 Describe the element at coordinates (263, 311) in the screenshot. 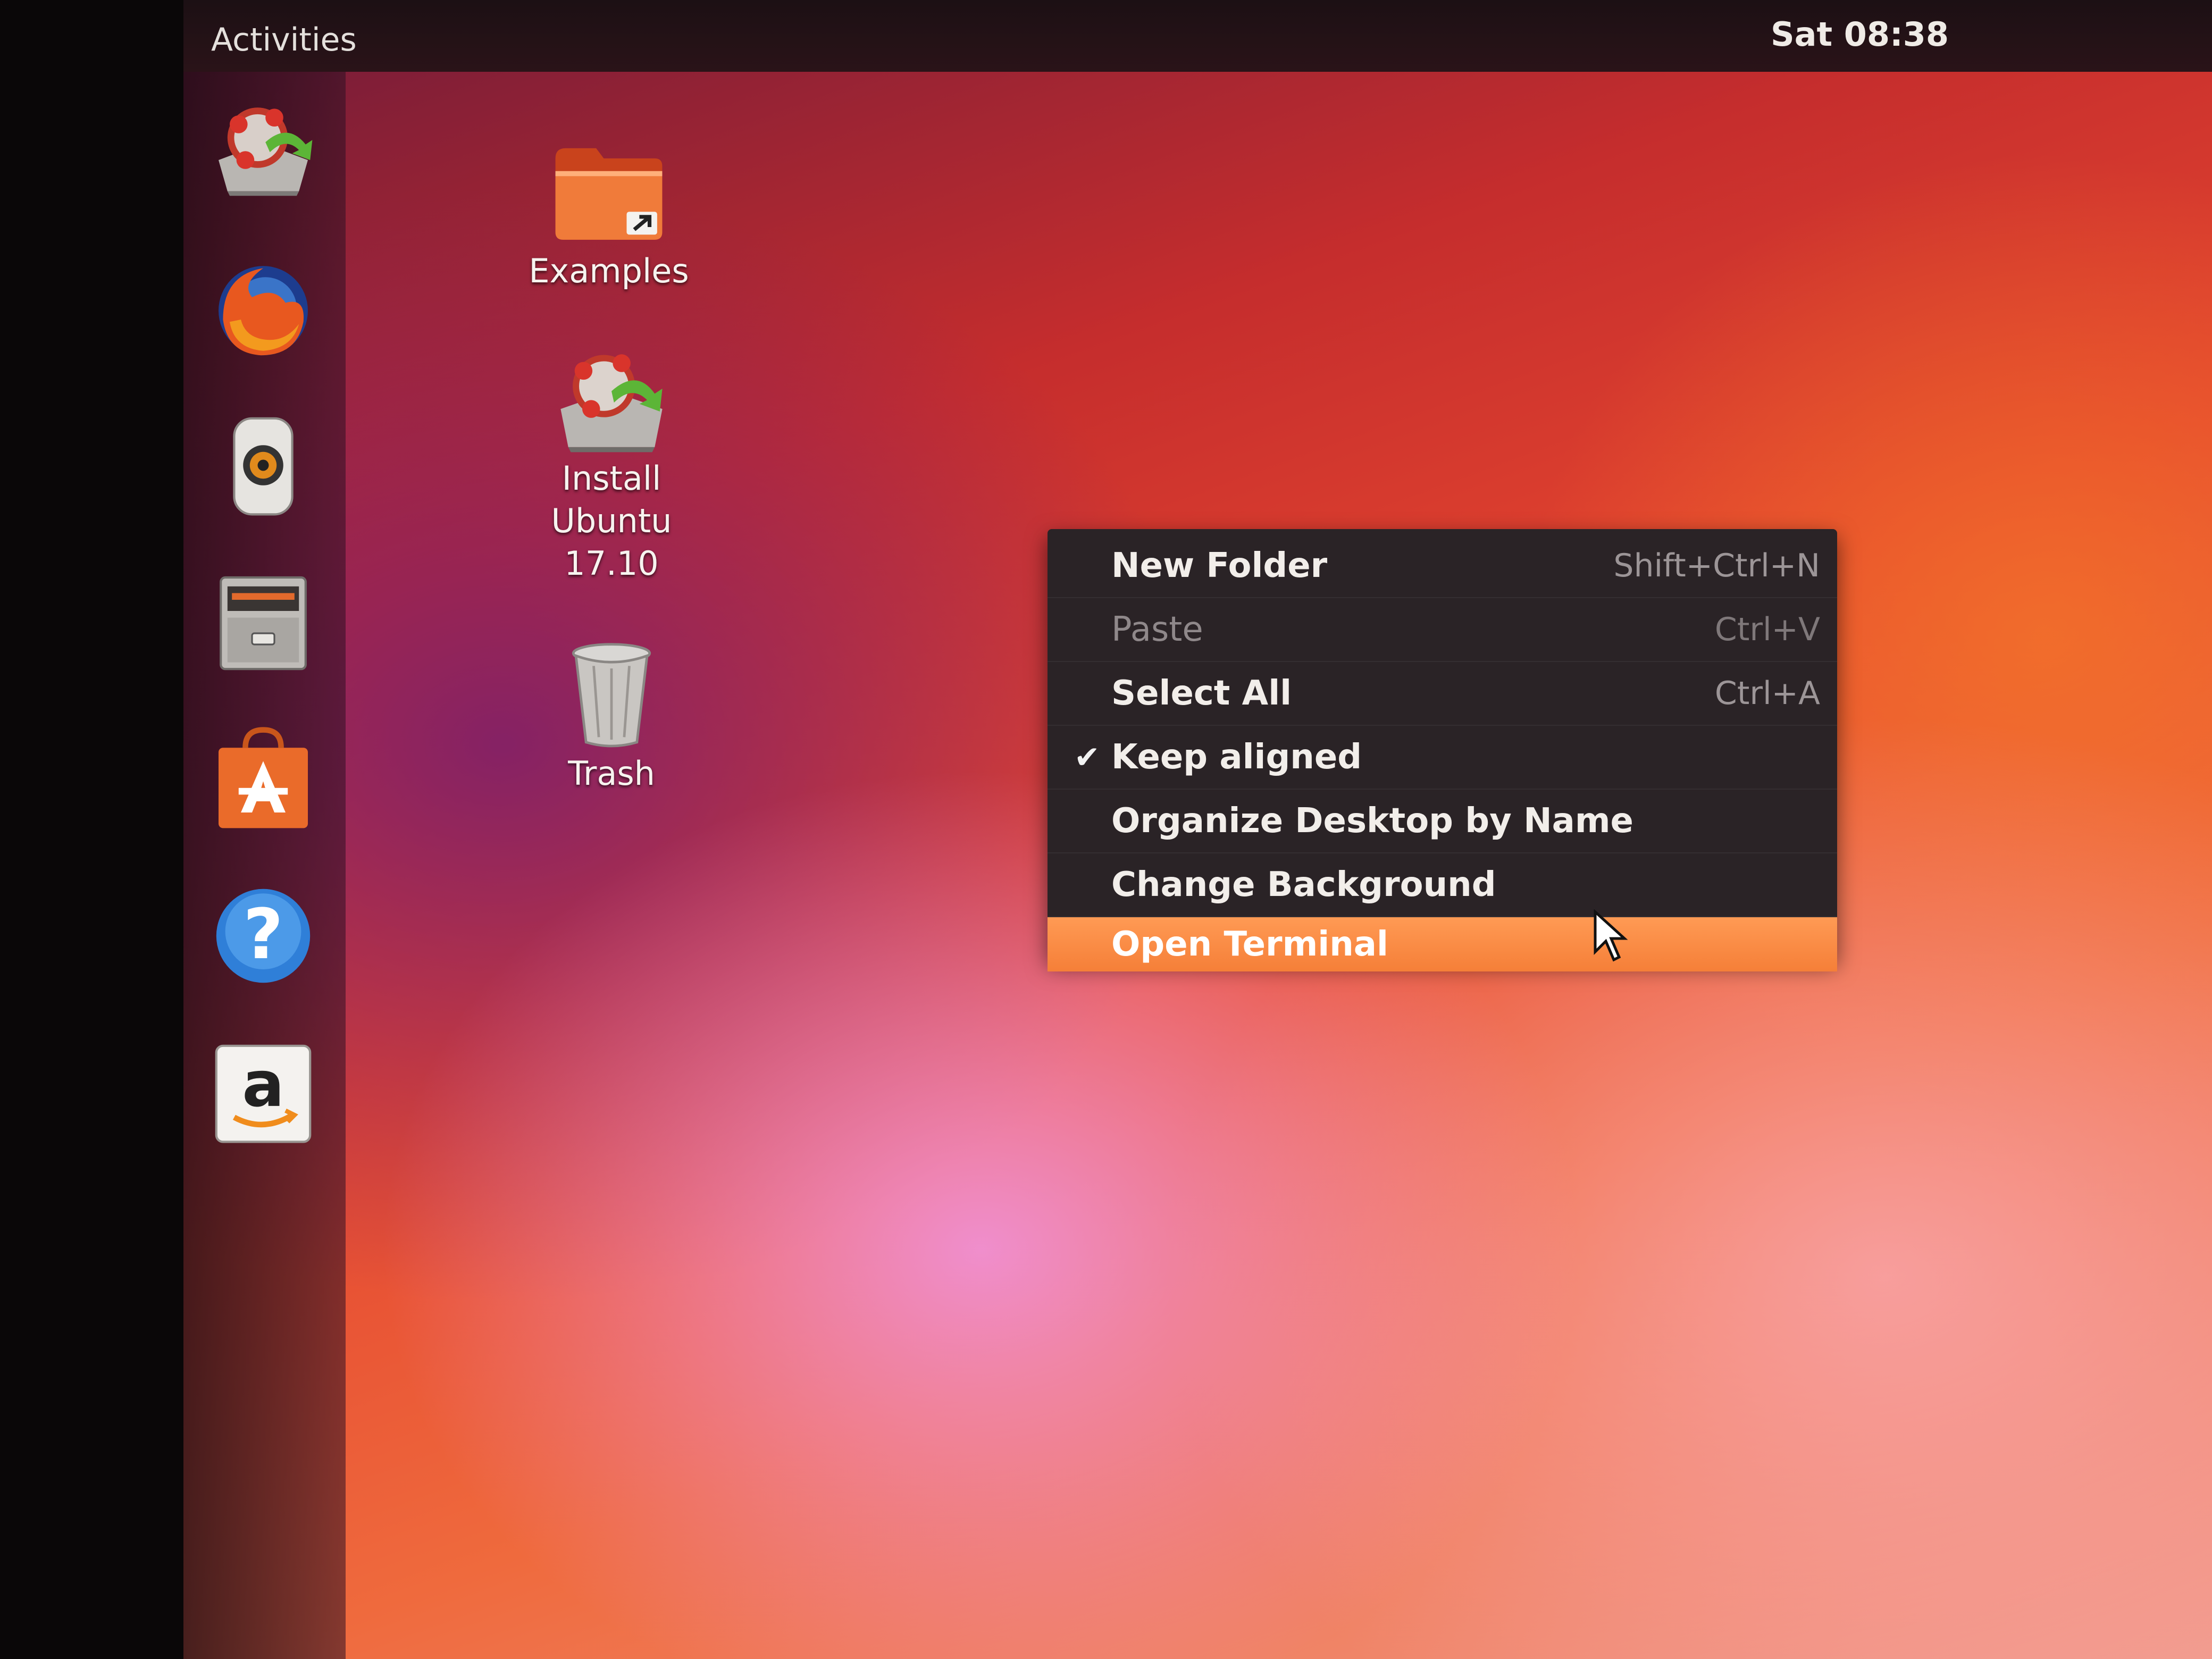

I see `firefox-icon` at that location.